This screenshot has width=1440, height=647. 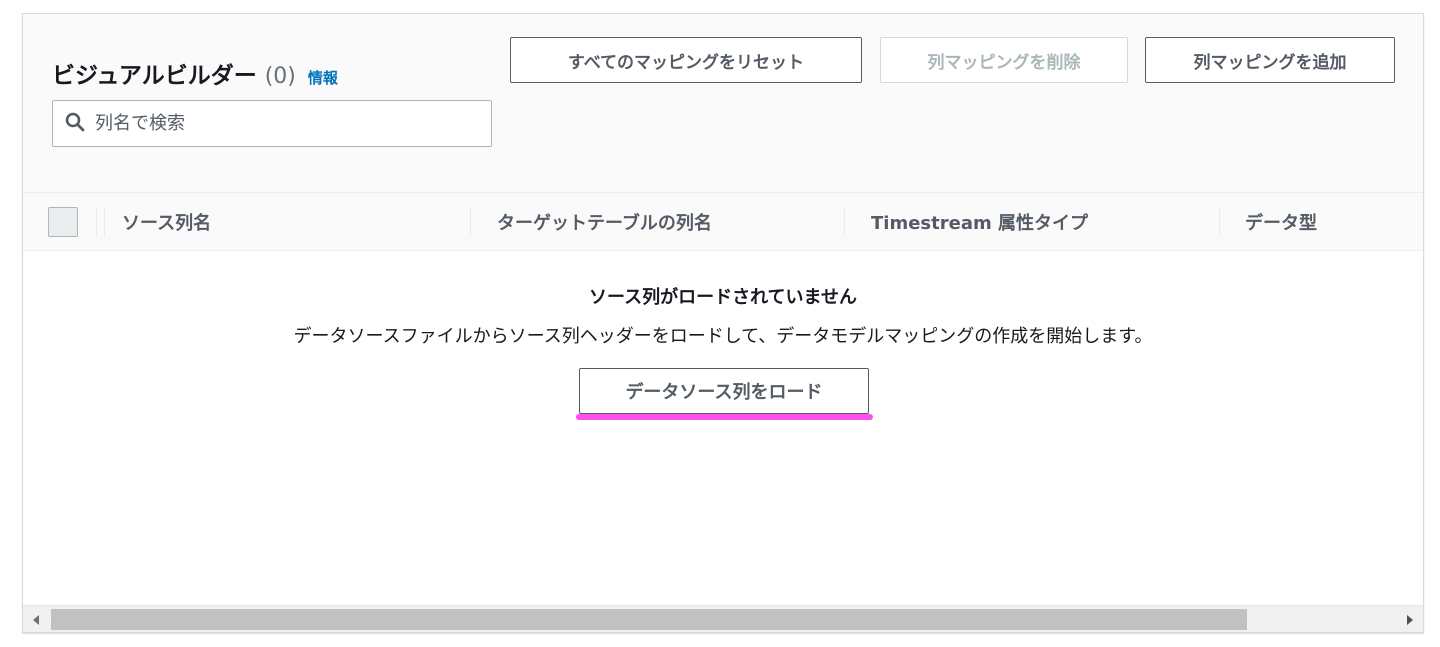 What do you see at coordinates (1410, 619) in the screenshot?
I see `scroll-right-arrow-icon` at bounding box center [1410, 619].